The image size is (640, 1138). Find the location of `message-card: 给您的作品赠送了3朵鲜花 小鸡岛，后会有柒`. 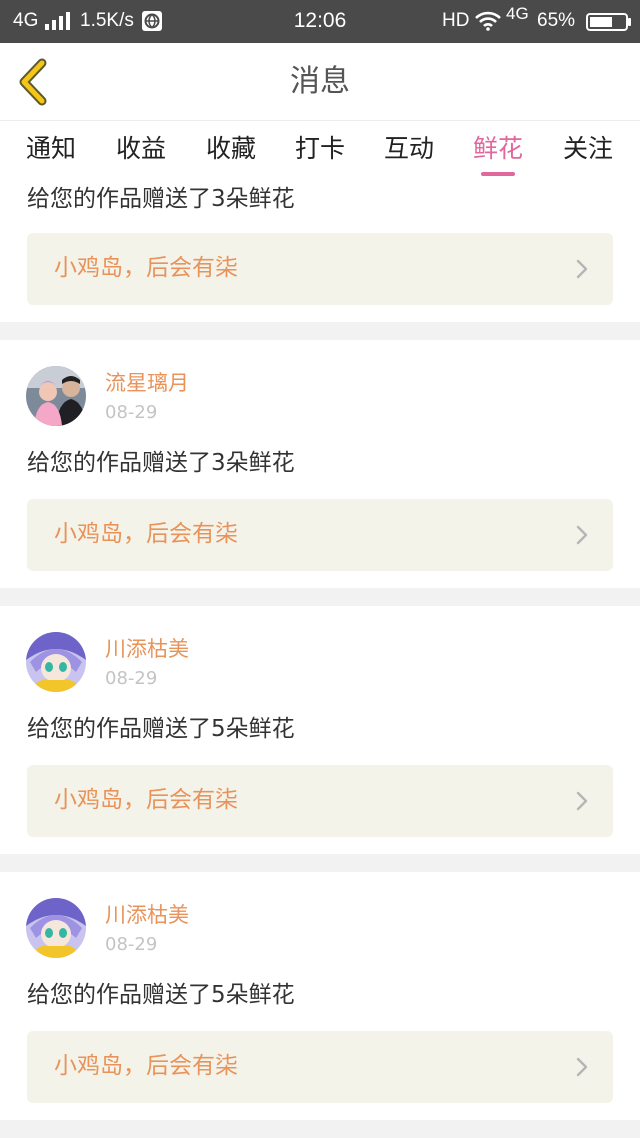

message-card: 给您的作品赠送了3朵鲜花 小鸡岛，后会有柒 is located at coordinates (320, 252).